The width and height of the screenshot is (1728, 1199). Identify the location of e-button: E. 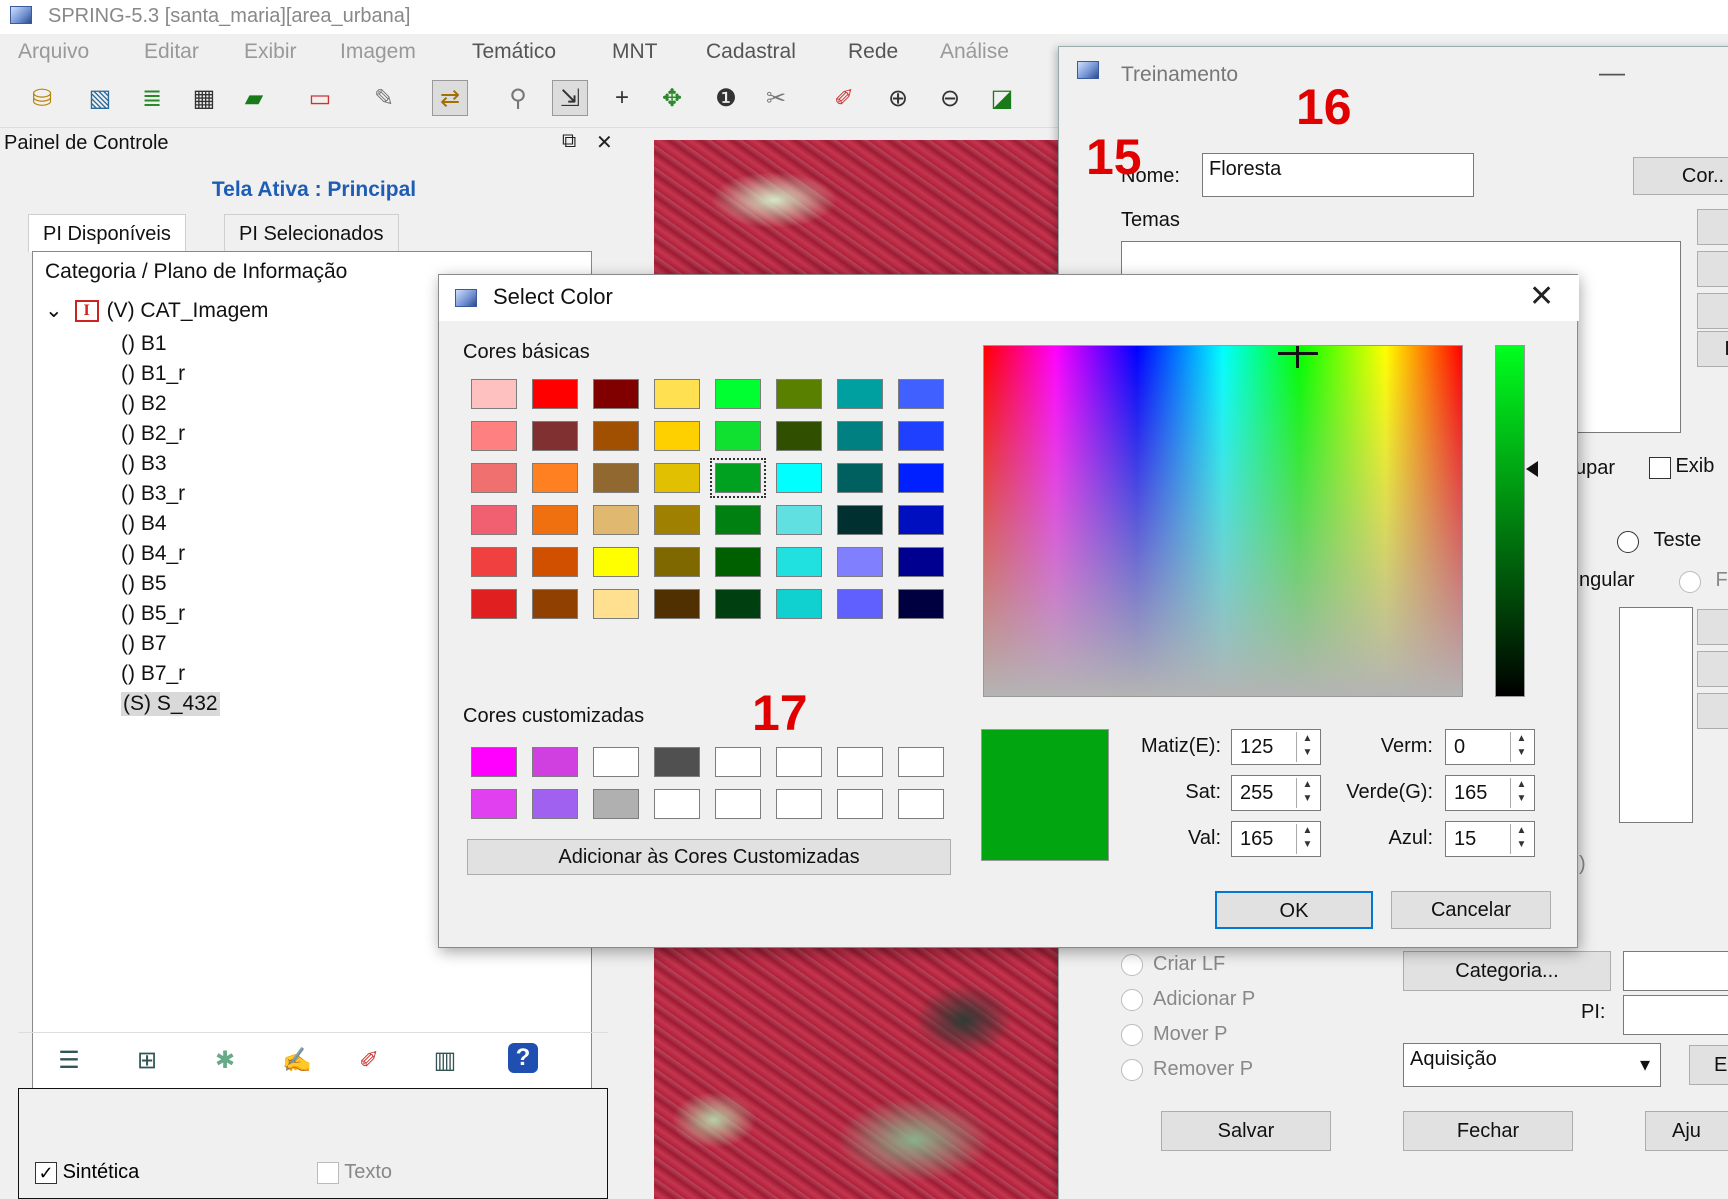
(1708, 1065).